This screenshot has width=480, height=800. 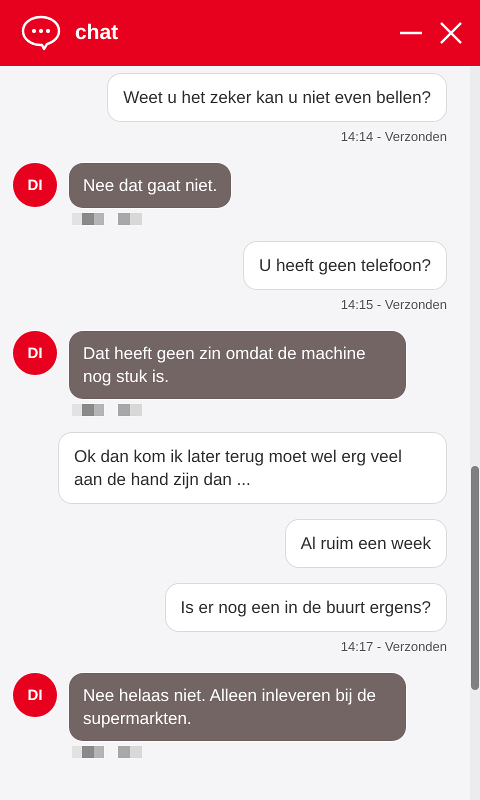 I want to click on minus-icon, so click(x=411, y=33).